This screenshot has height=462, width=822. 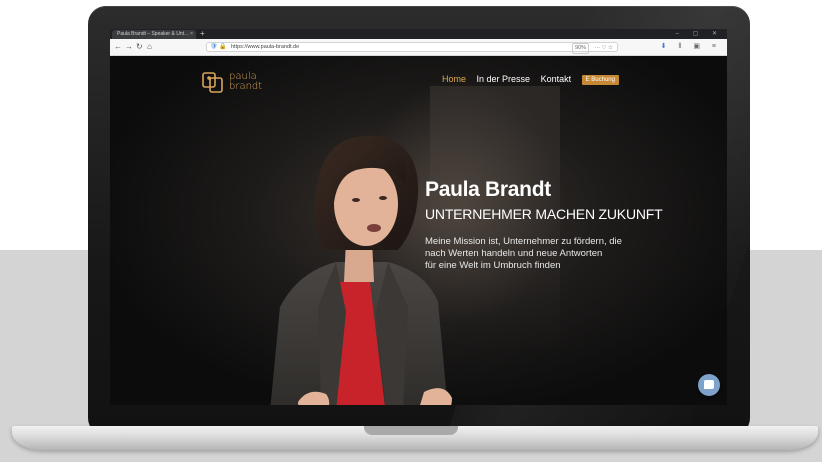 What do you see at coordinates (246, 86) in the screenshot?
I see `logo-line-2: brandt` at bounding box center [246, 86].